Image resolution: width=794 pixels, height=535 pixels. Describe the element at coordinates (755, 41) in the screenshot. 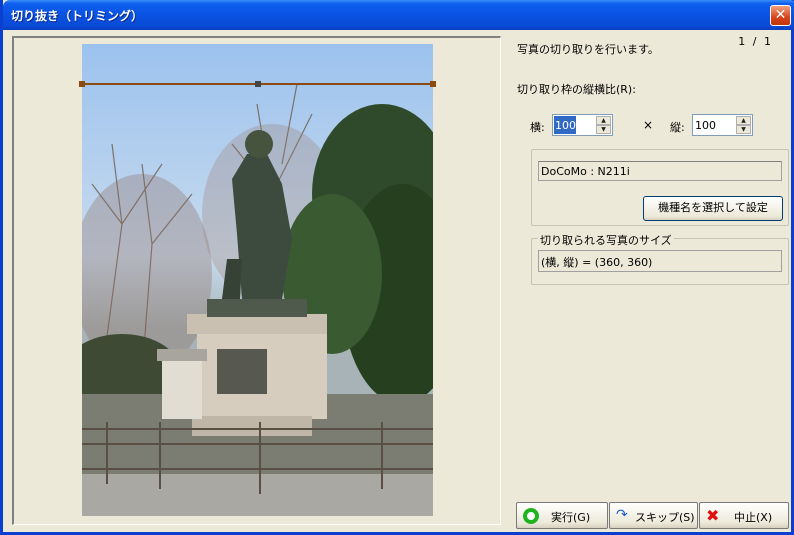

I see `page-counter: 1 / 1` at that location.